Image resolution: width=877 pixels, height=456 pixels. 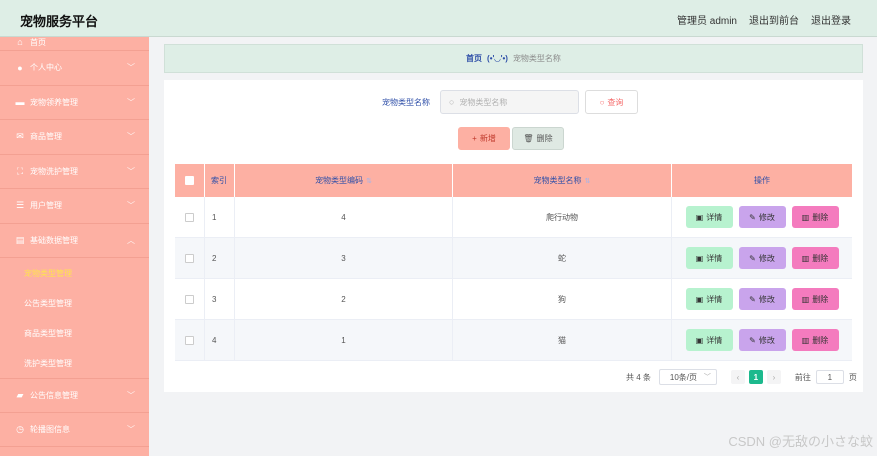 I want to click on sidebar-item-carousel: ◷ 轮播图信息 ﹀, so click(x=74, y=430).